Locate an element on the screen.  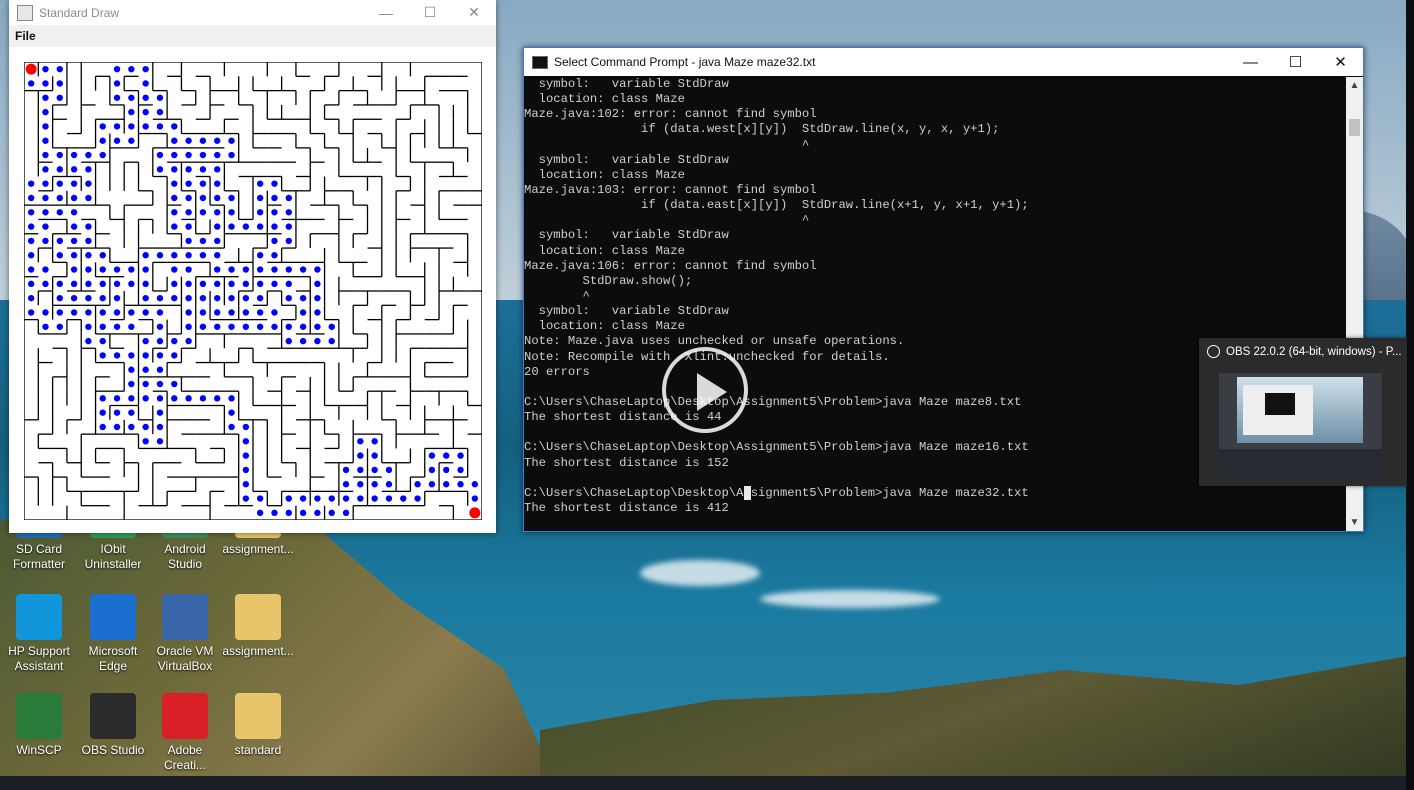
desktop-icon: standard is located at coordinates (258, 725).